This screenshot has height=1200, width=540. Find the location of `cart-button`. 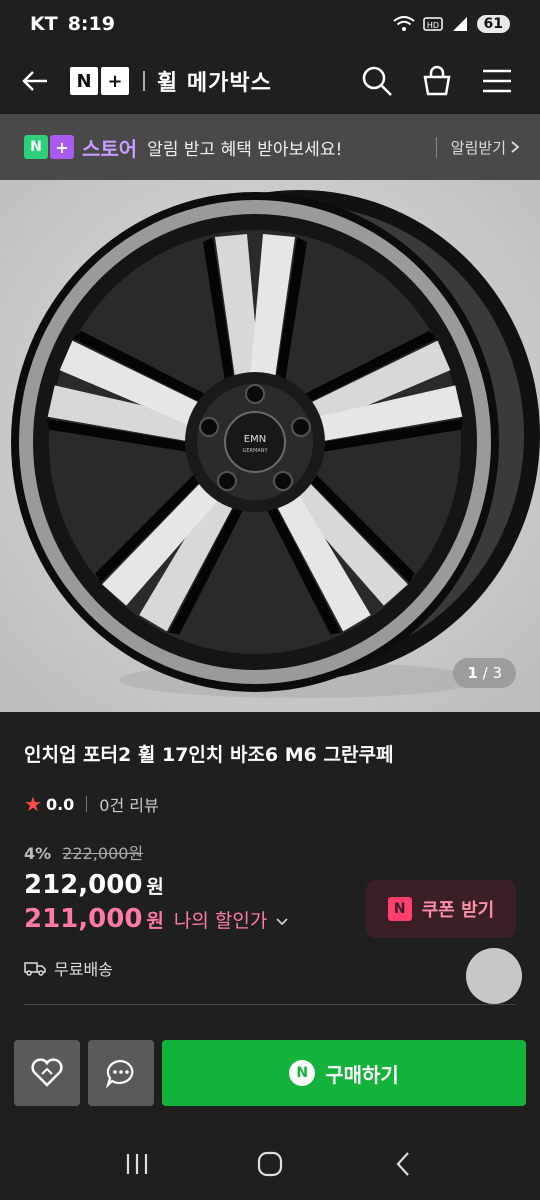

cart-button is located at coordinates (437, 81).